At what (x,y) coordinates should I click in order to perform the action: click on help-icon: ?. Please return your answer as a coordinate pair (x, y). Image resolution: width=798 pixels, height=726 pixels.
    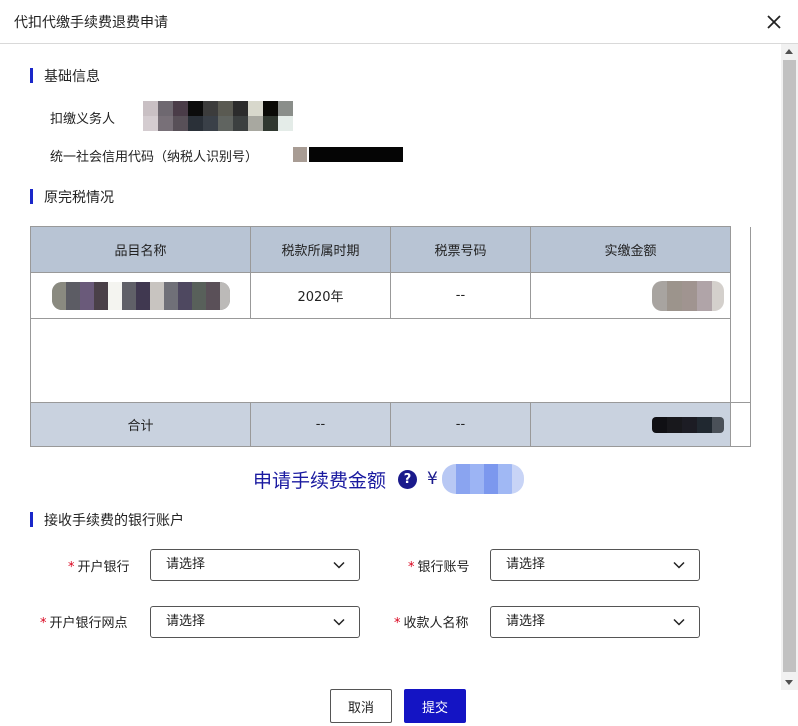
    Looking at the image, I should click on (408, 479).